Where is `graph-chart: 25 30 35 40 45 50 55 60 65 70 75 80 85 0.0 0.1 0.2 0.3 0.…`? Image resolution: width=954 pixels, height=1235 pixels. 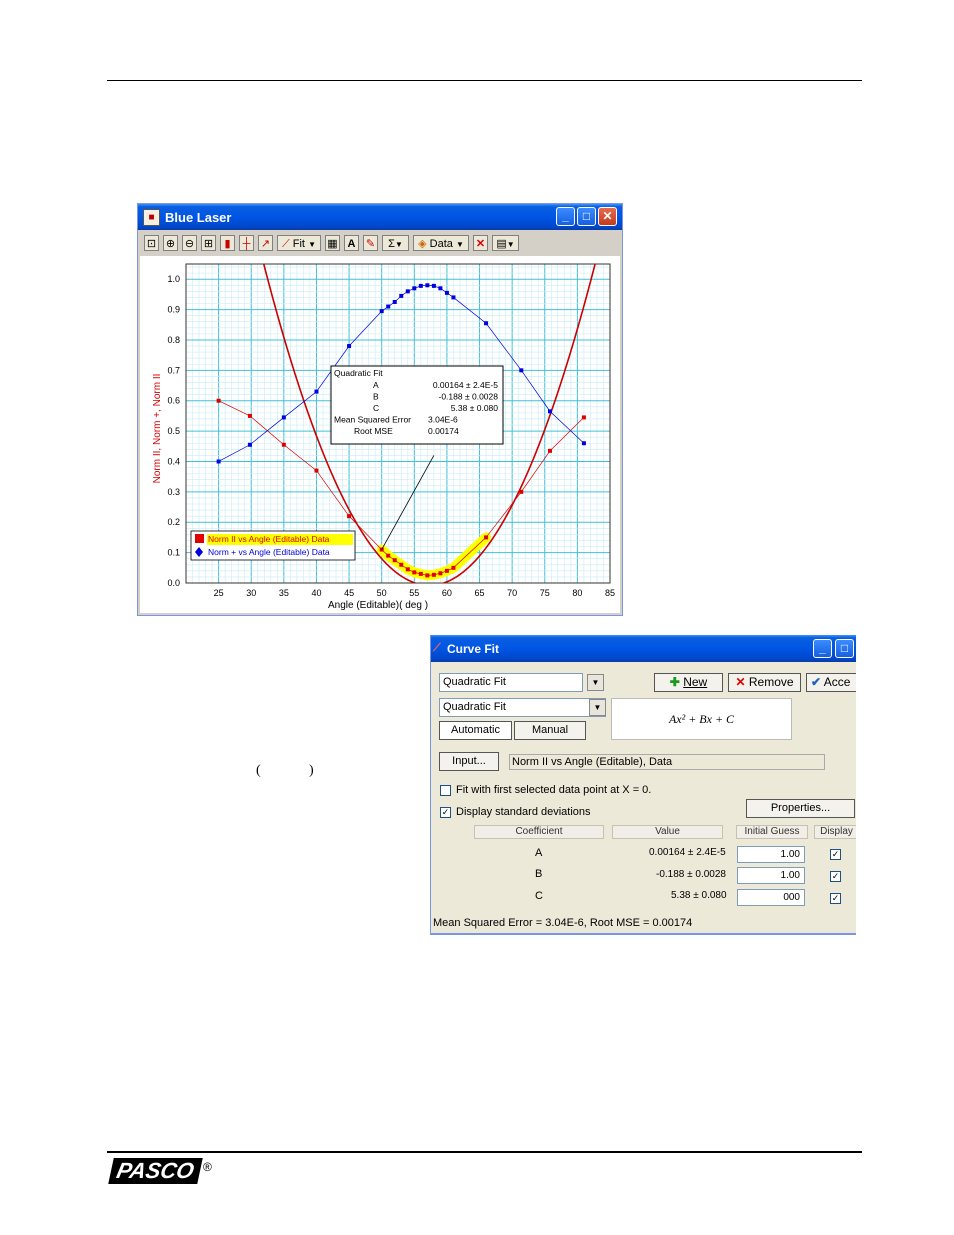
graph-chart: 25 30 35 40 45 50 55 60 65 70 75 80 85 0.0 0.1 0.2 0.3 0.… is located at coordinates (380, 434).